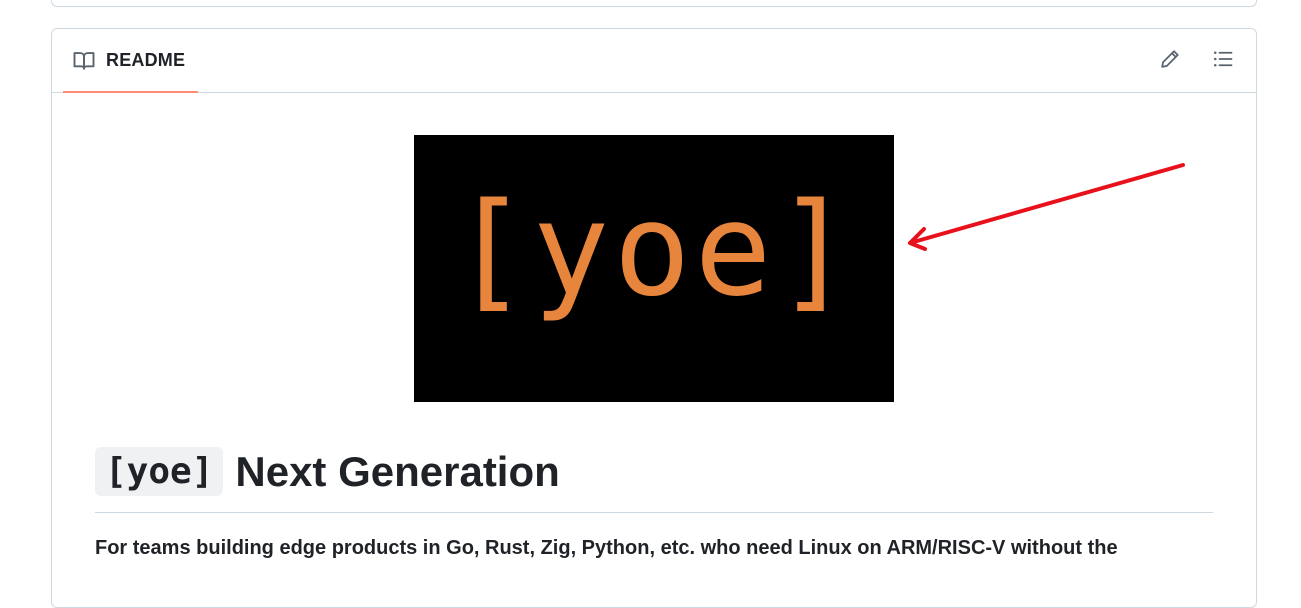  What do you see at coordinates (1046, 207) in the screenshot?
I see `annotation-arrow-icon` at bounding box center [1046, 207].